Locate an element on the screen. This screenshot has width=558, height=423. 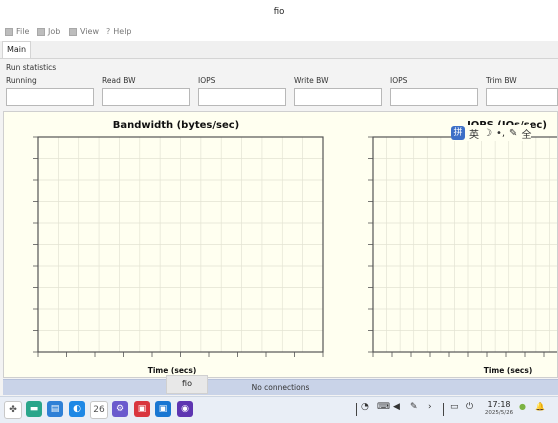
stat-read-bw: Read BW is located at coordinates (146, 91).